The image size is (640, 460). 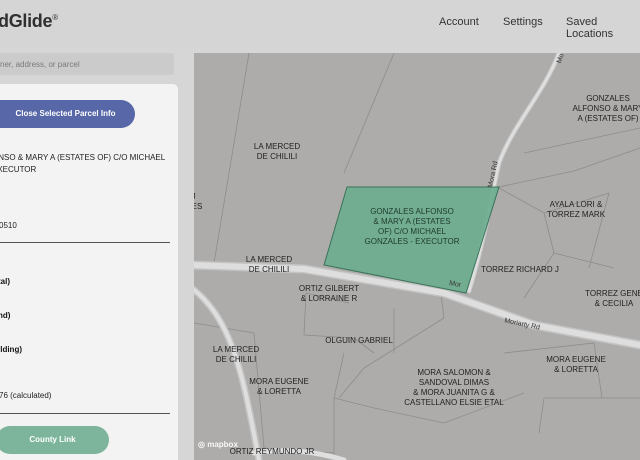 I want to click on map-label-torrez-richard: TORREZ RICHARD J, so click(x=520, y=269).